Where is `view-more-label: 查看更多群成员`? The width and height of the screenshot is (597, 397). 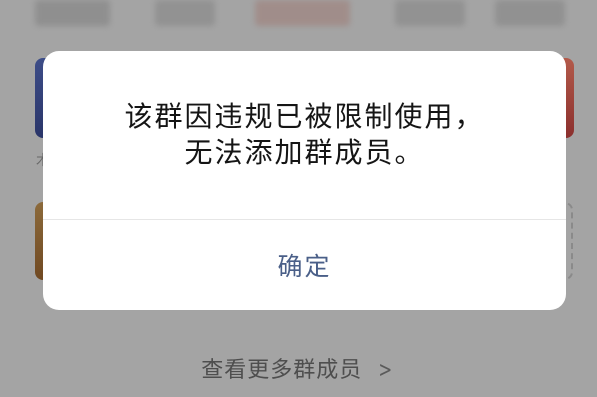
view-more-label: 查看更多群成员 is located at coordinates (282, 370).